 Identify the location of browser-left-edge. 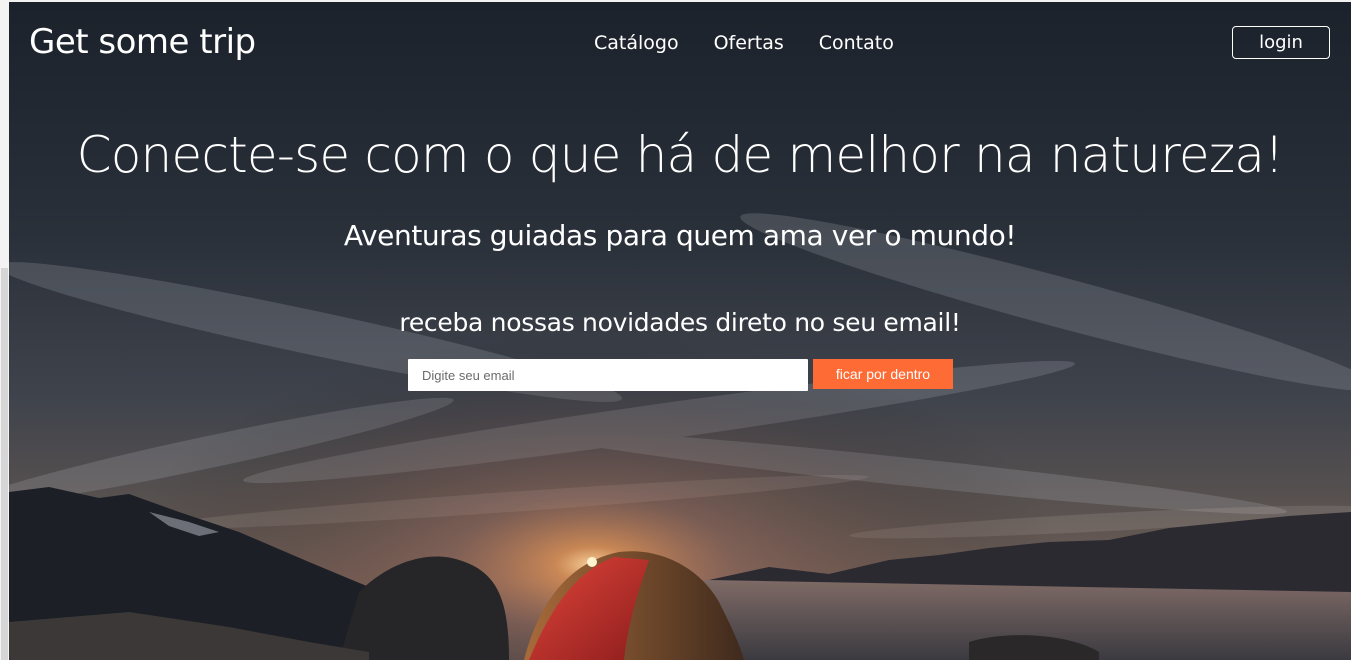
(4, 330).